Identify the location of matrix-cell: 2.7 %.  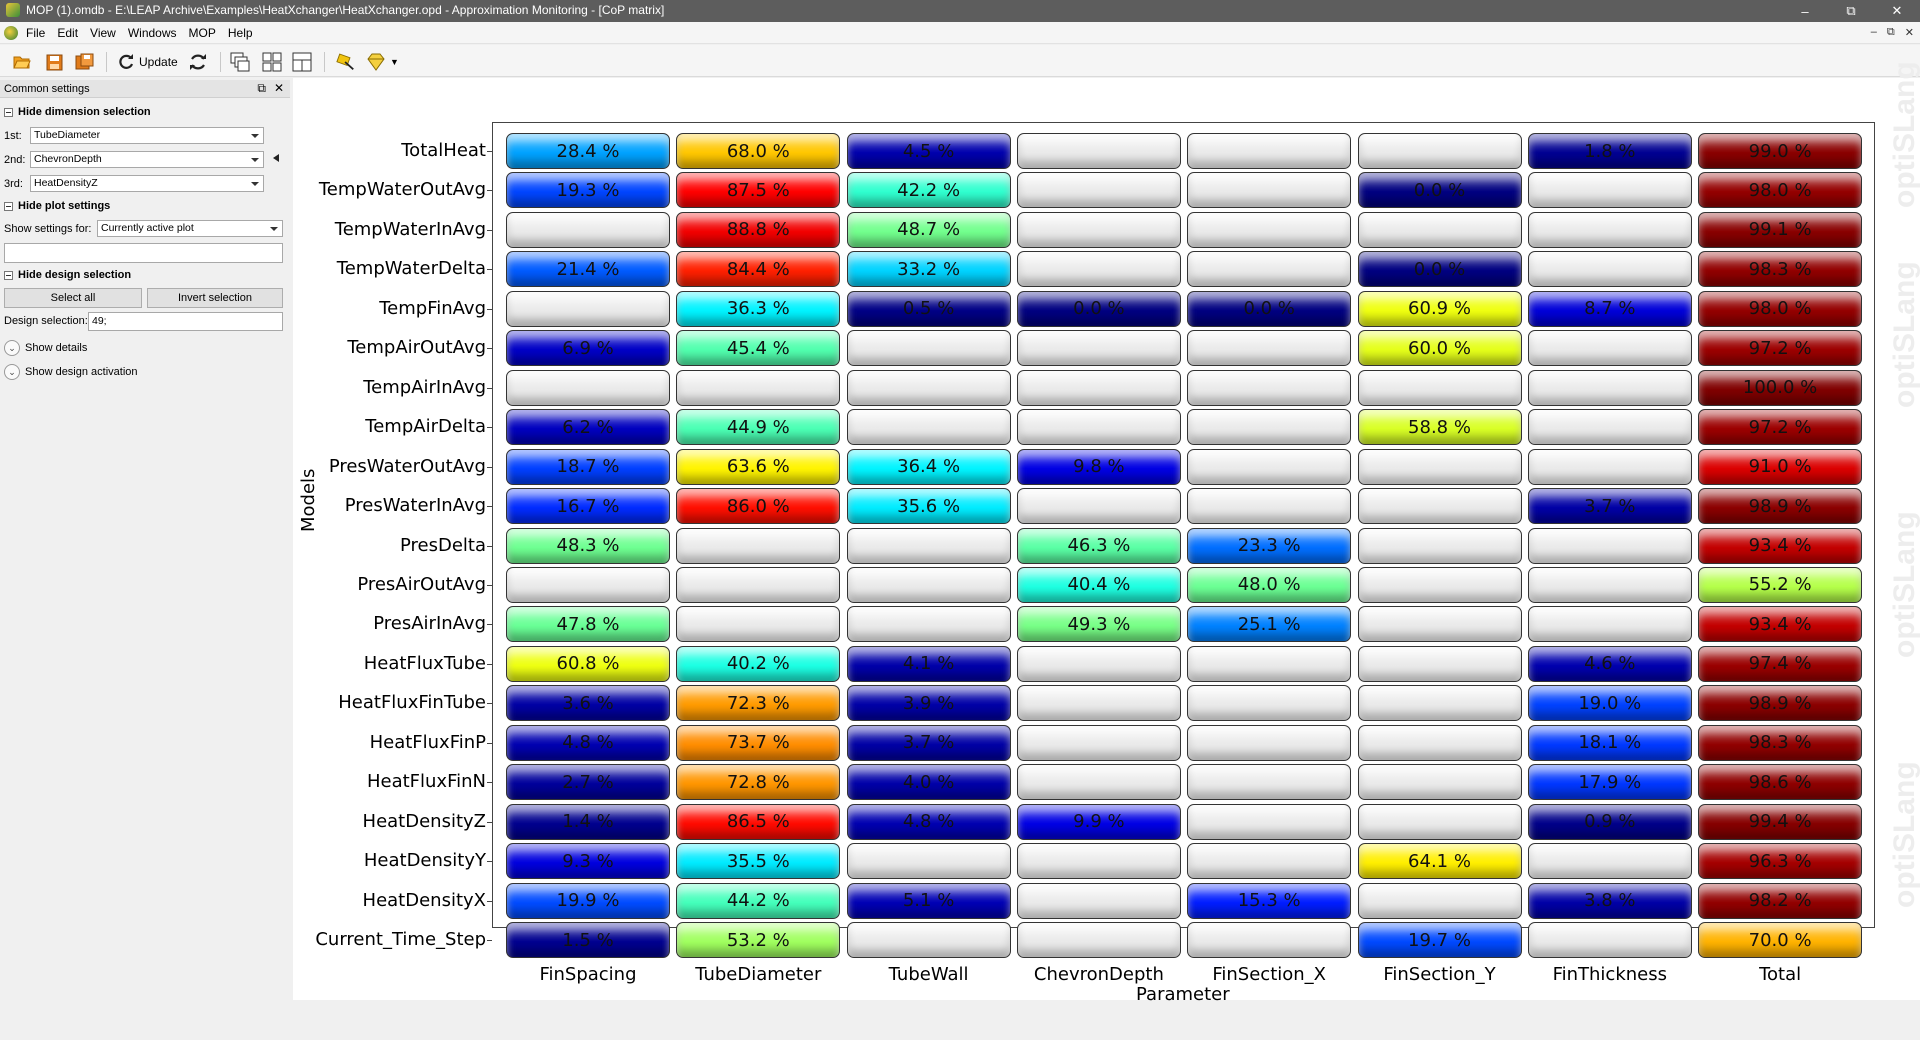
(588, 782).